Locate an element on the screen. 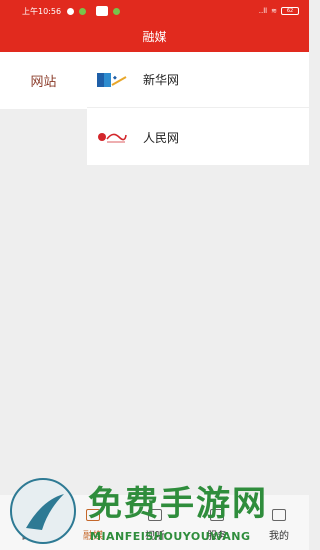 The image size is (320, 550). battery-icon: 62 is located at coordinates (290, 11).